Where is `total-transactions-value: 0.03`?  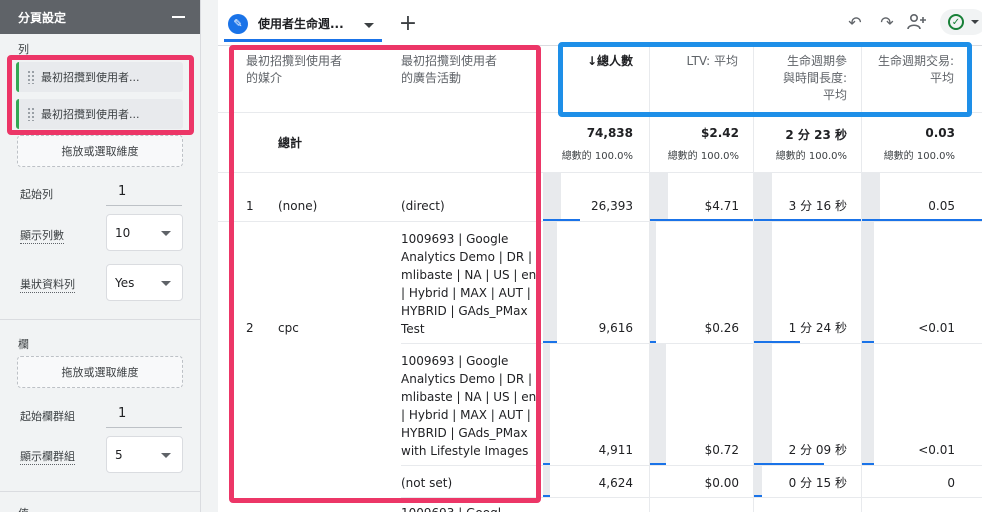 total-transactions-value: 0.03 is located at coordinates (940, 133).